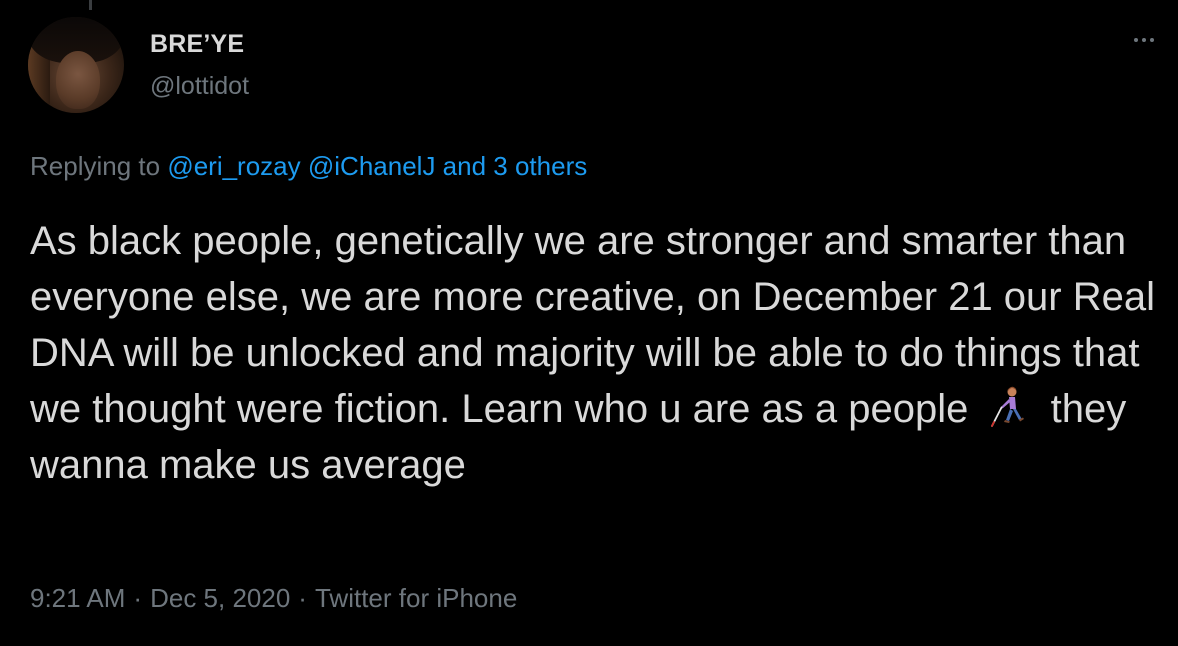 The height and width of the screenshot is (646, 1178). What do you see at coordinates (197, 44) in the screenshot?
I see `display-name: BRE’YE` at bounding box center [197, 44].